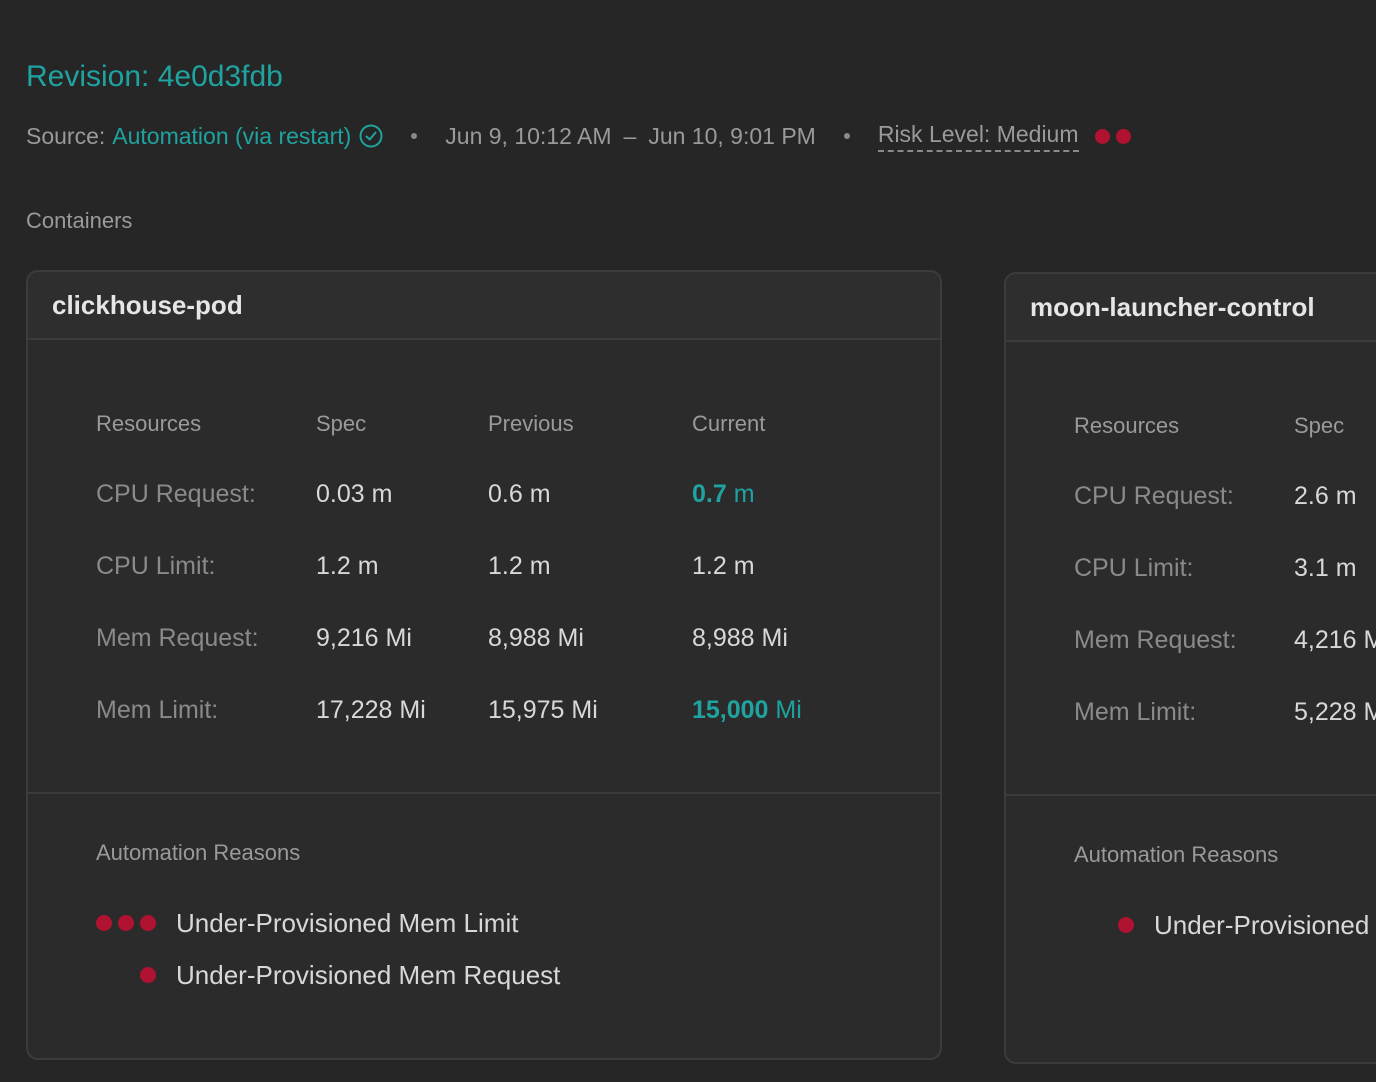  I want to click on source-link: Automation (via restart), so click(231, 136).